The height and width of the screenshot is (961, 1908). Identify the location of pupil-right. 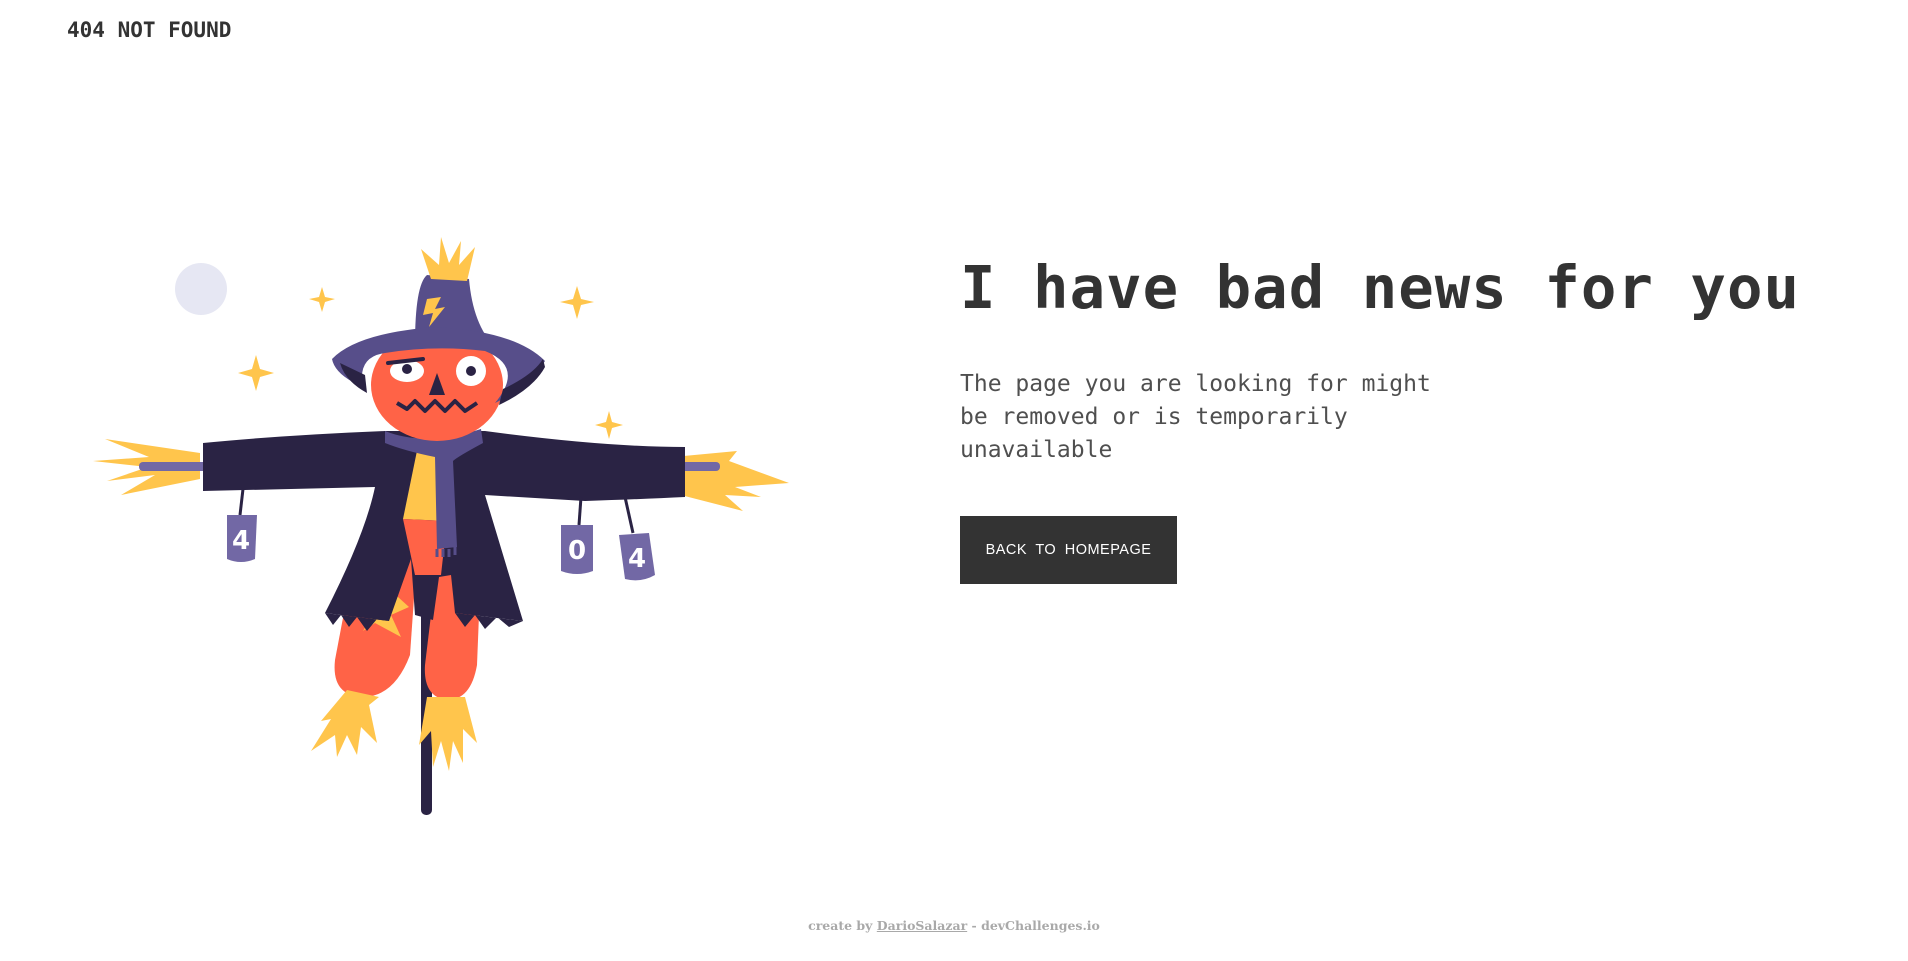
(471, 371).